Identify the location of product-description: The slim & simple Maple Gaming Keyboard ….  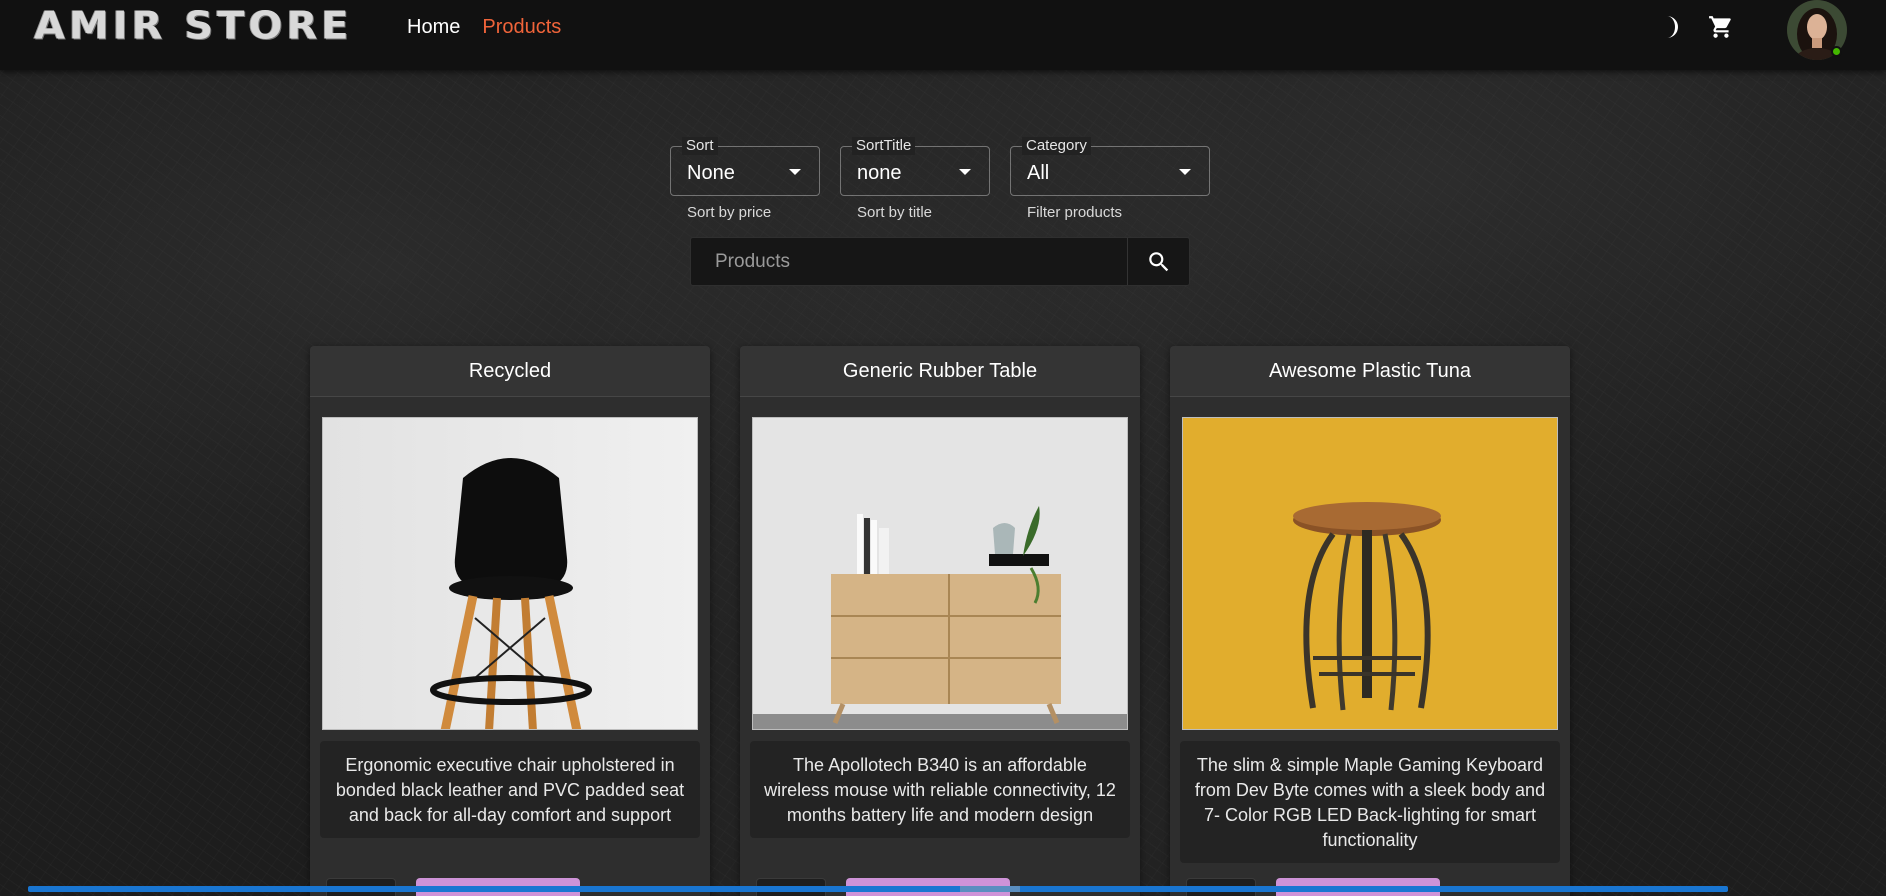
(1370, 802).